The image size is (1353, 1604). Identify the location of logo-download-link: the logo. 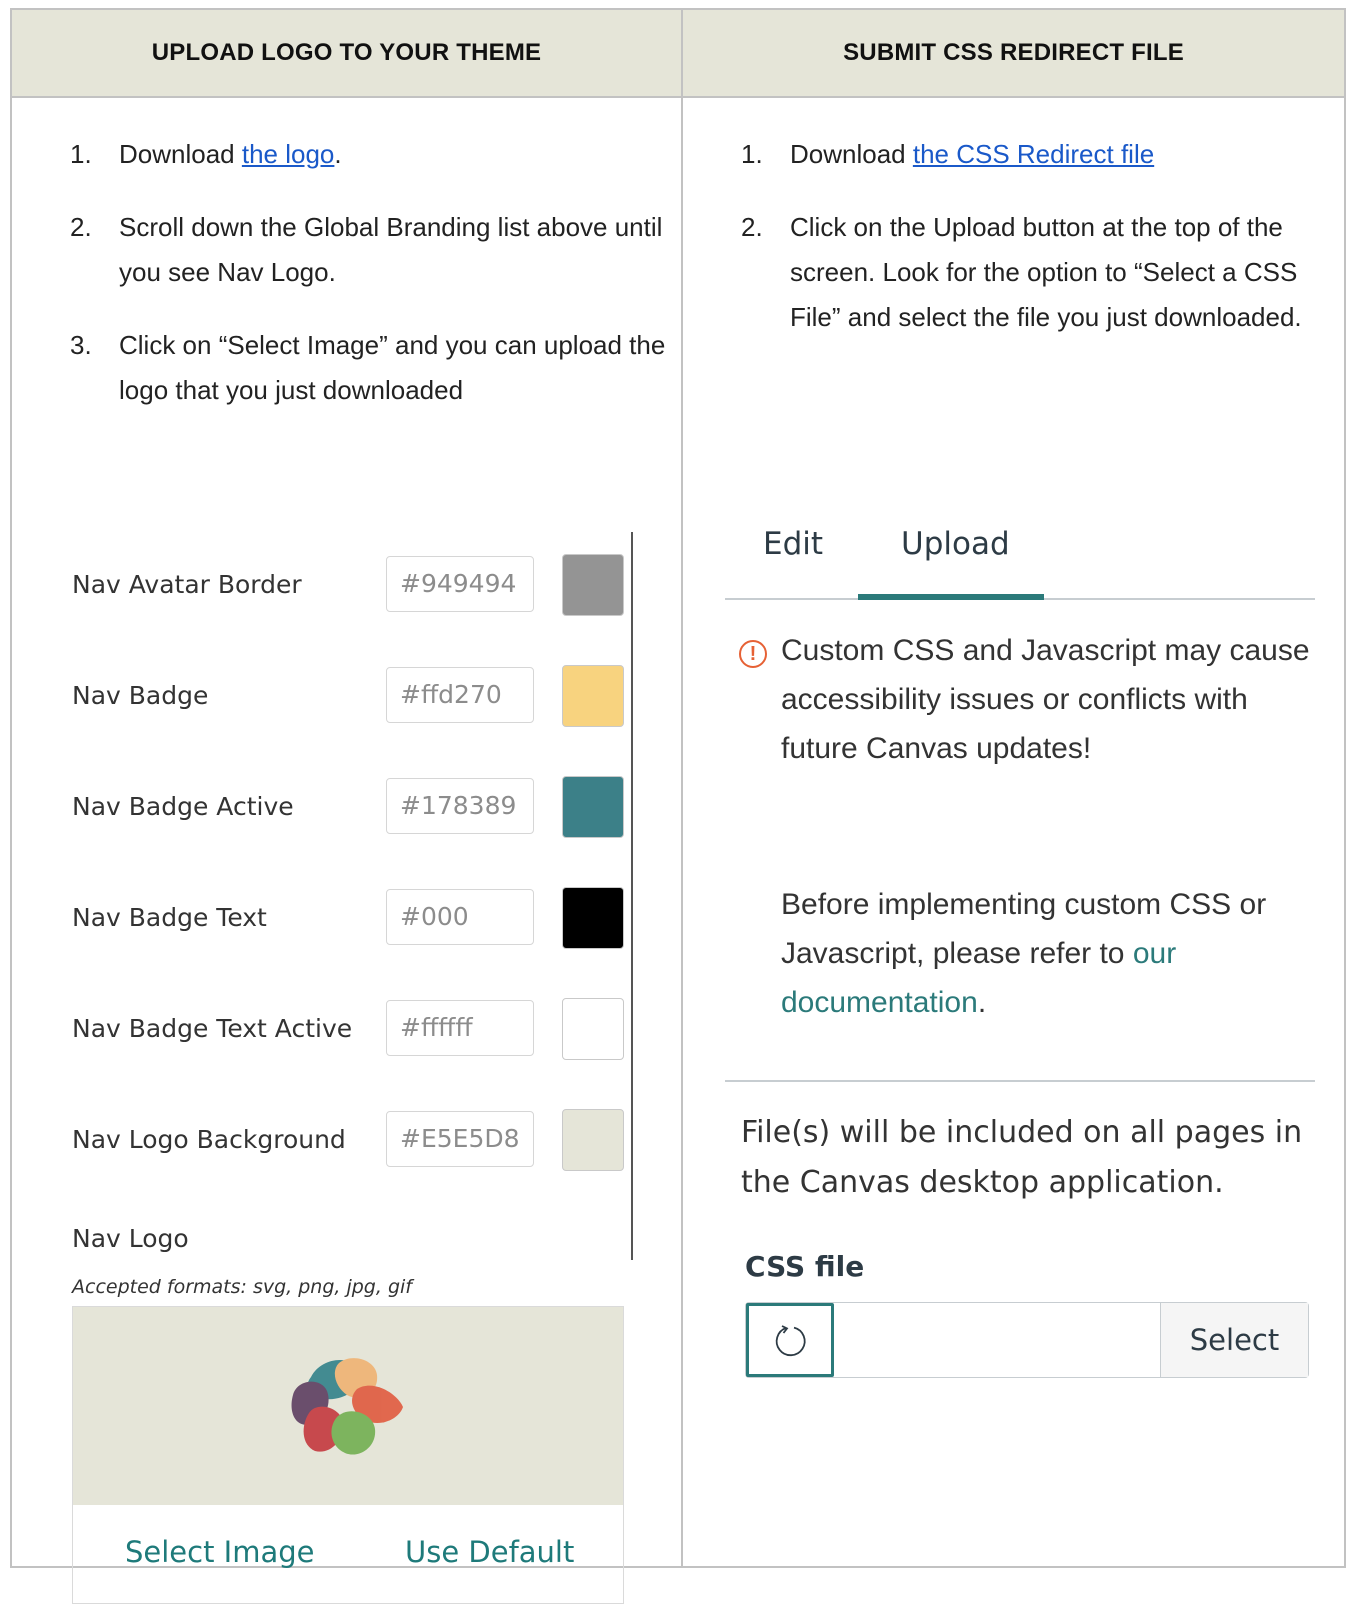
(288, 154).